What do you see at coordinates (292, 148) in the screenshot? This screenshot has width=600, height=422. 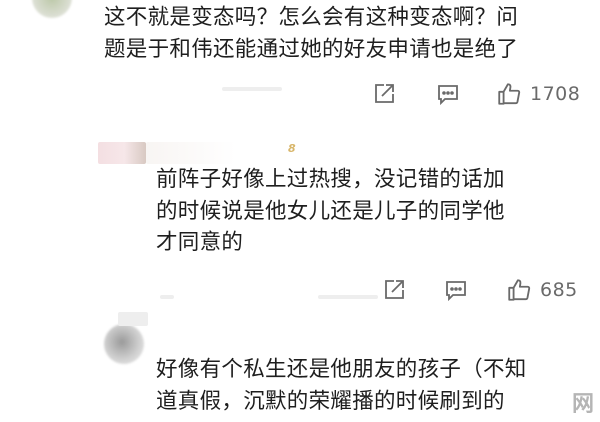 I see `level-badge: 8` at bounding box center [292, 148].